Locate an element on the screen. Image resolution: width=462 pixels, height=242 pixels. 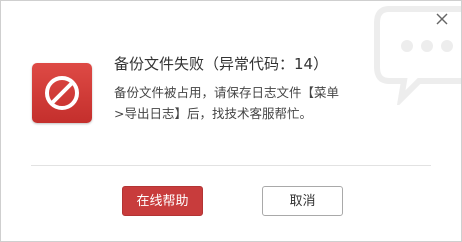
close-icon is located at coordinates (442, 19).